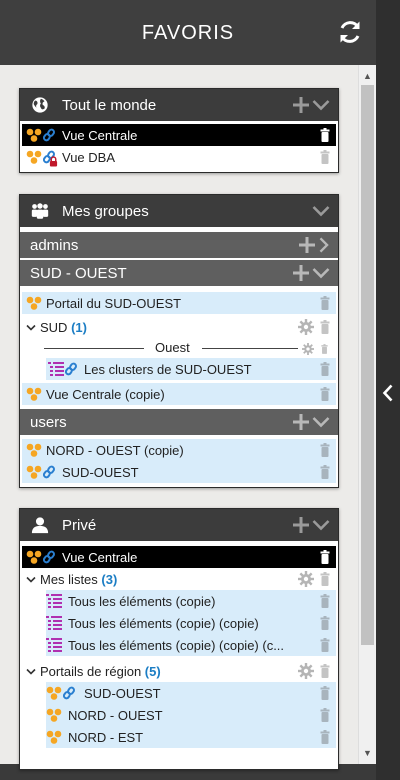  What do you see at coordinates (367, 753) in the screenshot?
I see `scroll-down-arrow-icon: ▼` at bounding box center [367, 753].